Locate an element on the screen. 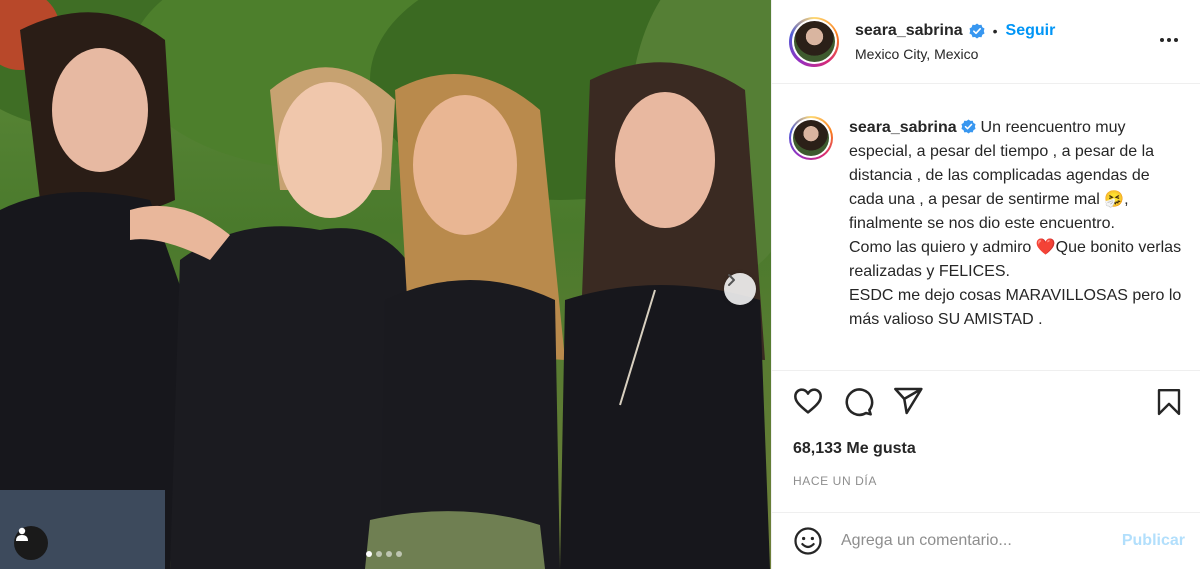  carousel-indicator is located at coordinates (384, 554).